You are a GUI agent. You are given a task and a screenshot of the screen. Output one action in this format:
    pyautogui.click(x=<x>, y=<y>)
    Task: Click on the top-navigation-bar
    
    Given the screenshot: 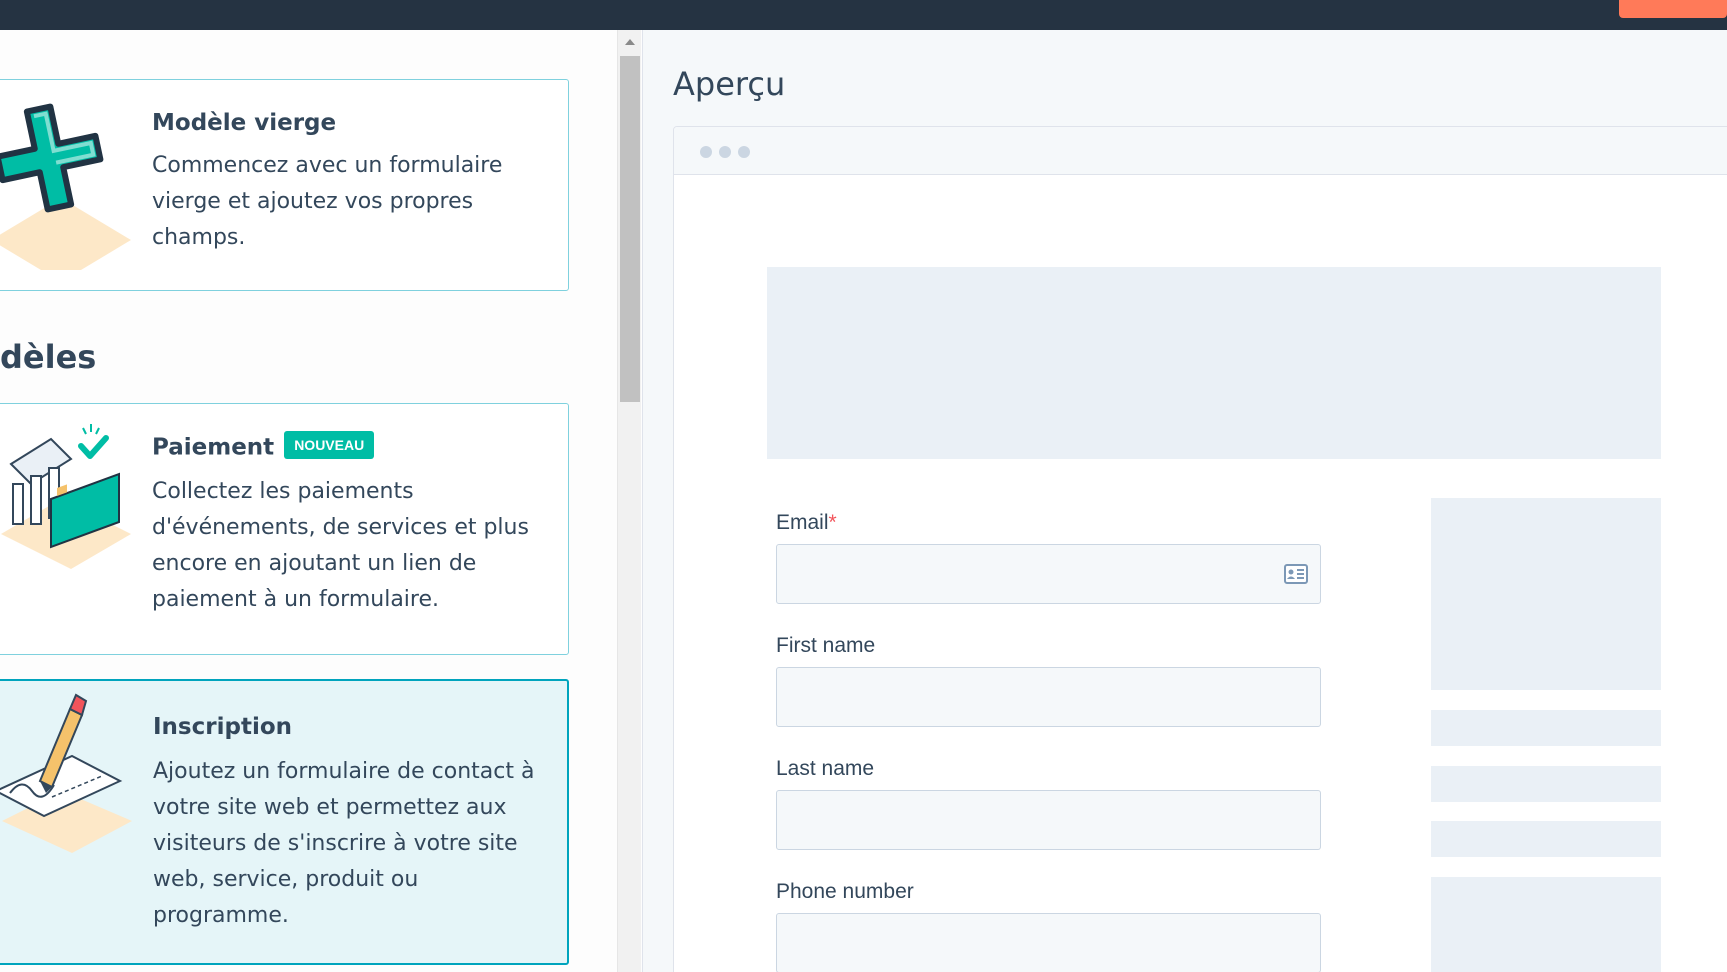 What is the action you would take?
    pyautogui.click(x=863, y=15)
    